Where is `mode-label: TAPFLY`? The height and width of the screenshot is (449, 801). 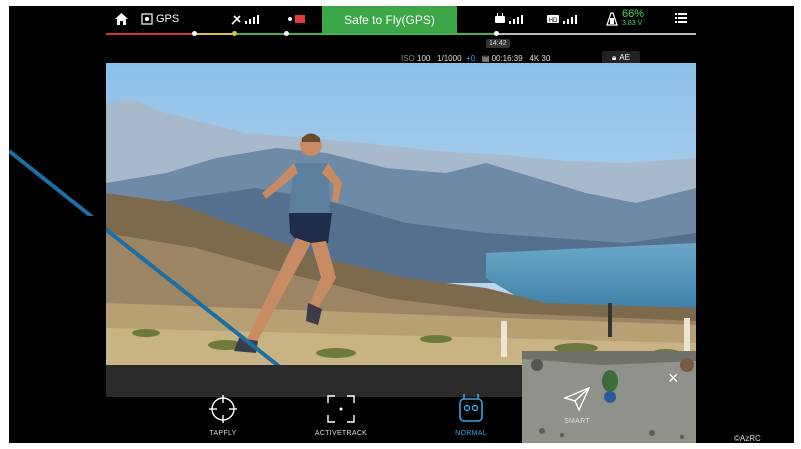
mode-label: TAPFLY is located at coordinates (223, 433).